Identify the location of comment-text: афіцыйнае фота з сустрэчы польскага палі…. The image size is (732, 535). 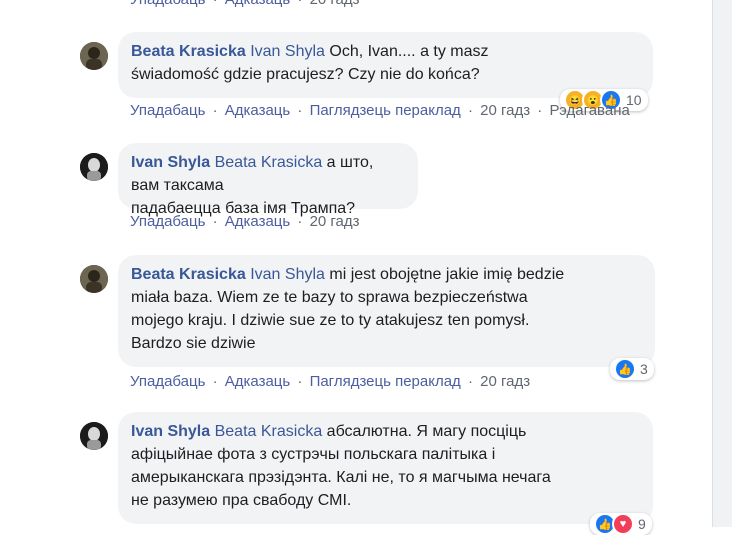
(313, 454).